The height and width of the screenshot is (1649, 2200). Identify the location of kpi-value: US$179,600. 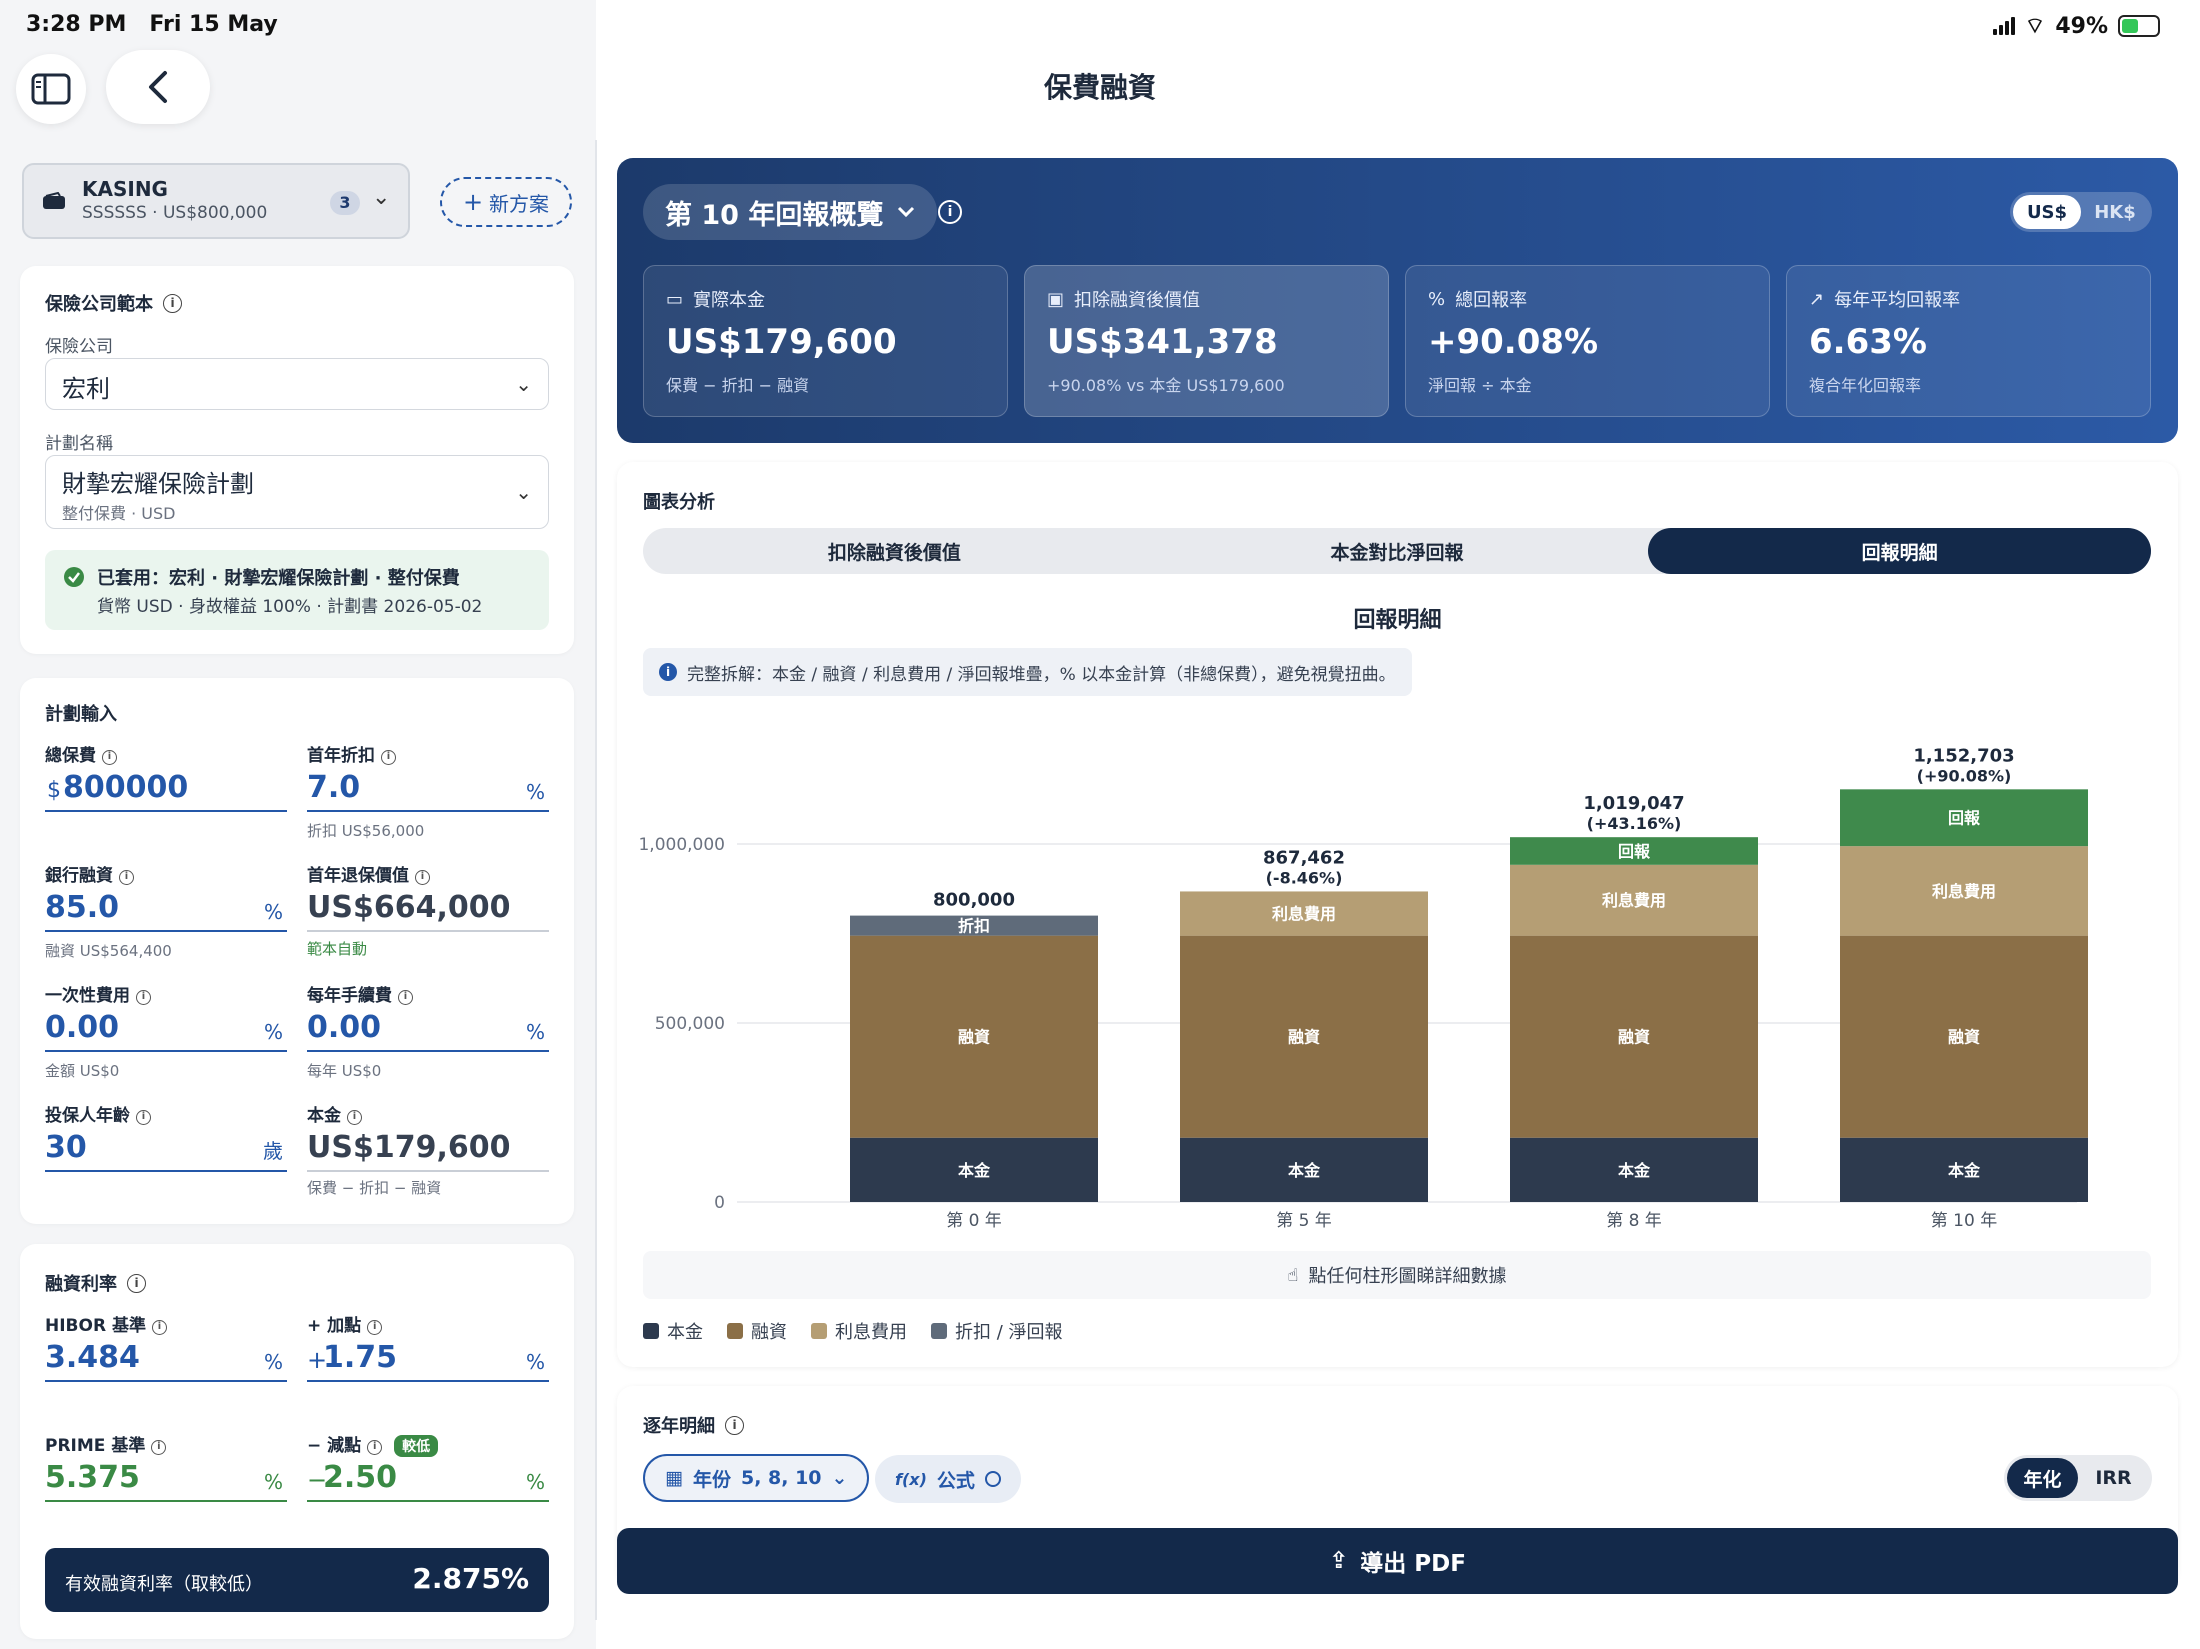
(781, 342).